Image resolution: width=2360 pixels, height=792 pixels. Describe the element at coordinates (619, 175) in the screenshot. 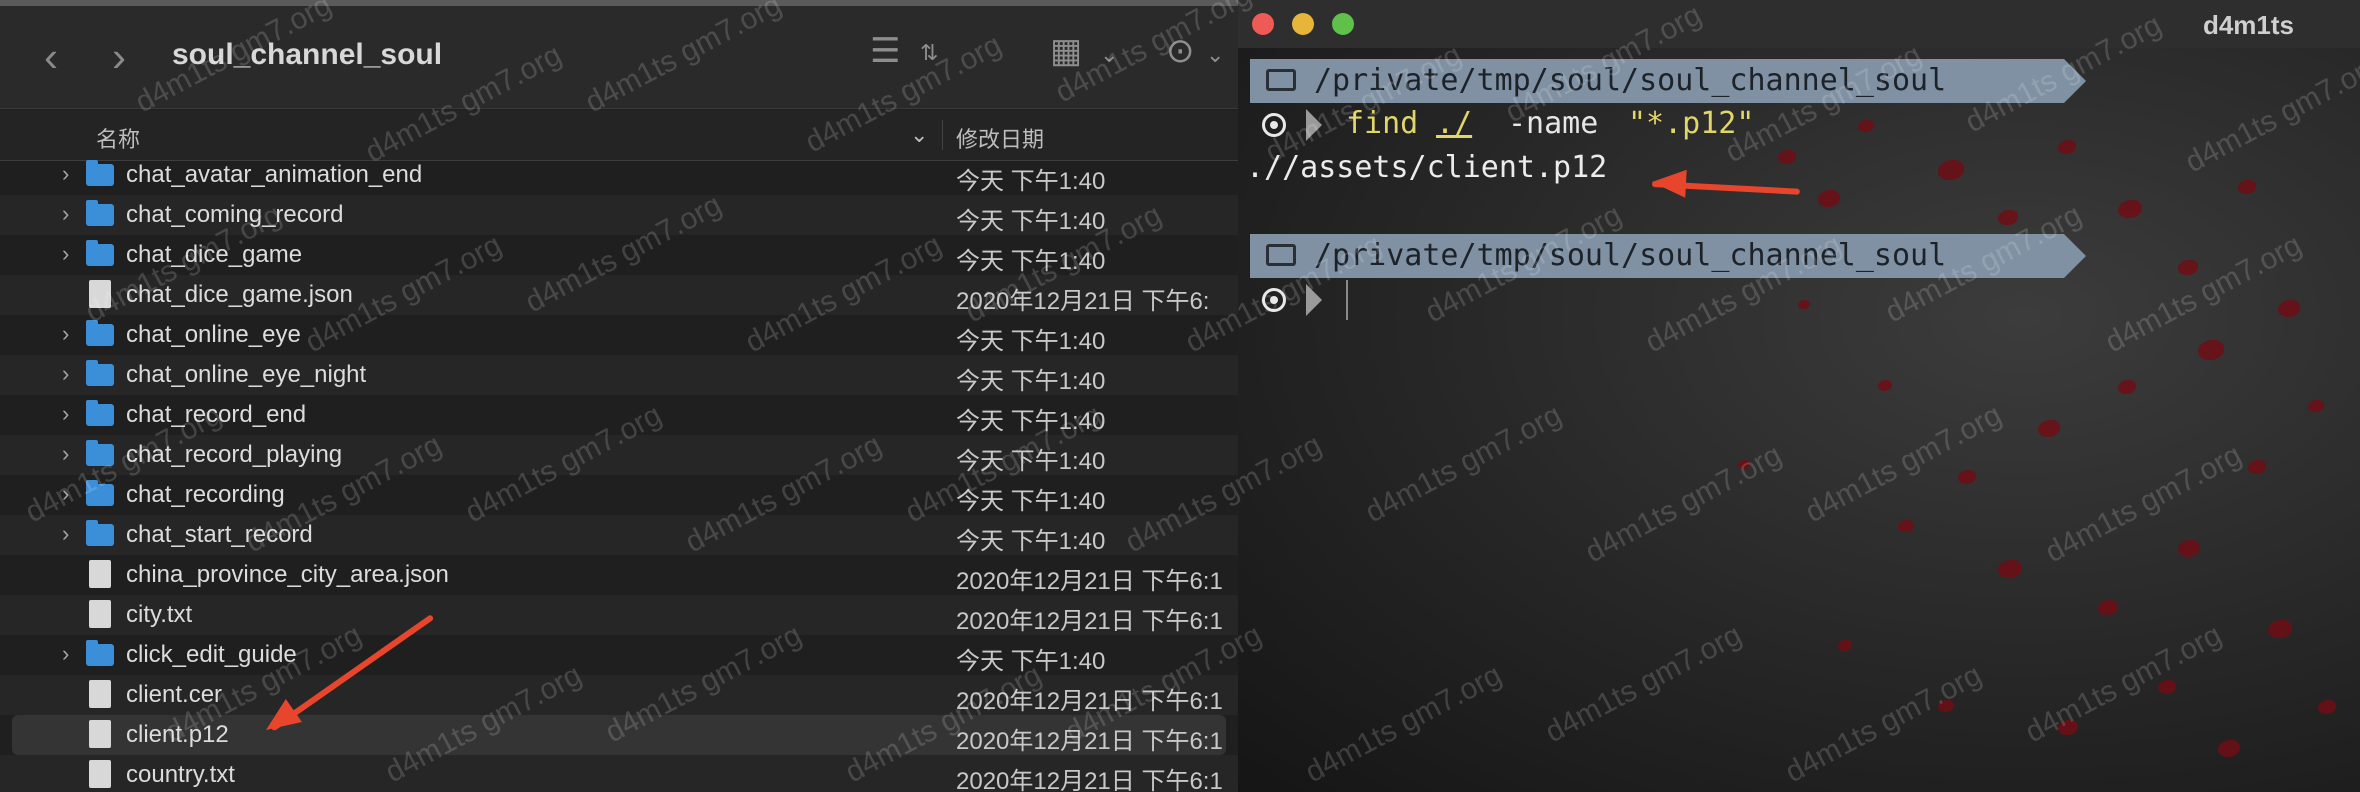

I see `folder-row: › chat_avatar_animation_end 今天 下午1:40` at that location.